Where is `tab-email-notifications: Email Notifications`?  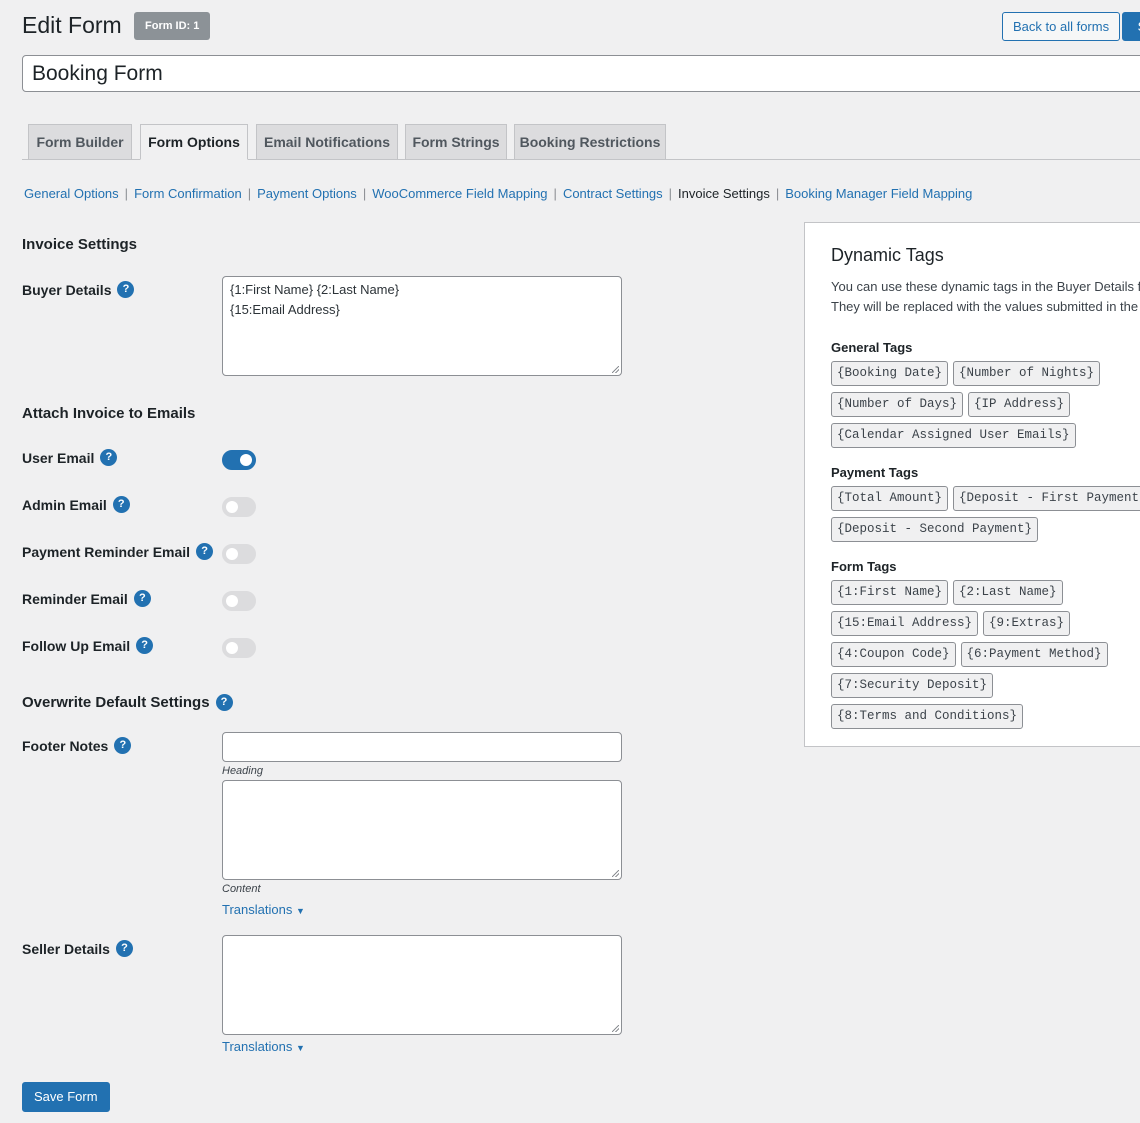 tab-email-notifications: Email Notifications is located at coordinates (327, 142).